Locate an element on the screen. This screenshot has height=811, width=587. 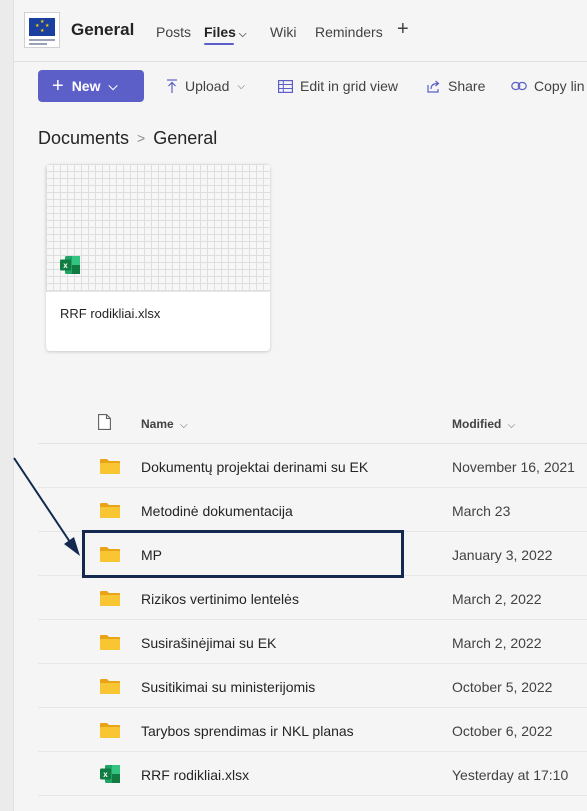
row-name: RRF rodikliai.xlsx is located at coordinates (195, 775).